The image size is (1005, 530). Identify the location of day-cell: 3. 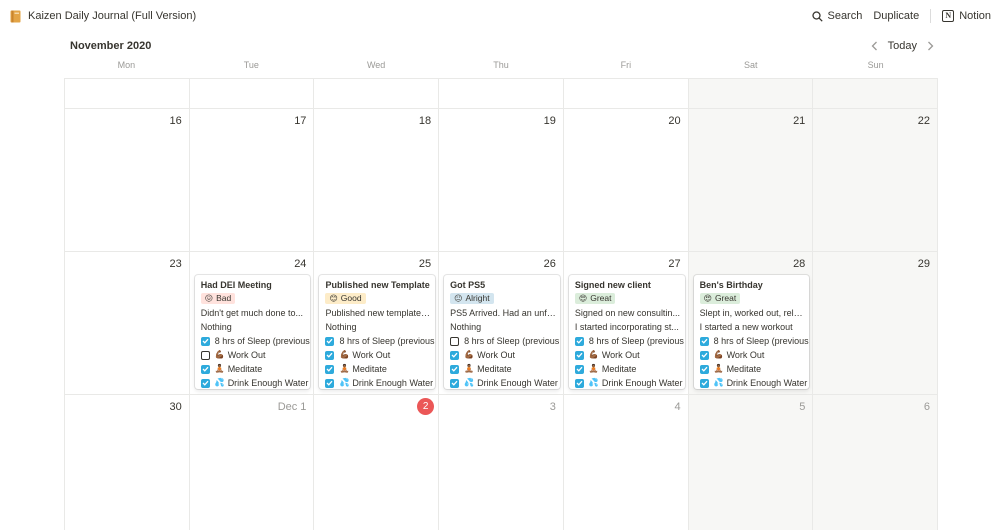
(501, 462).